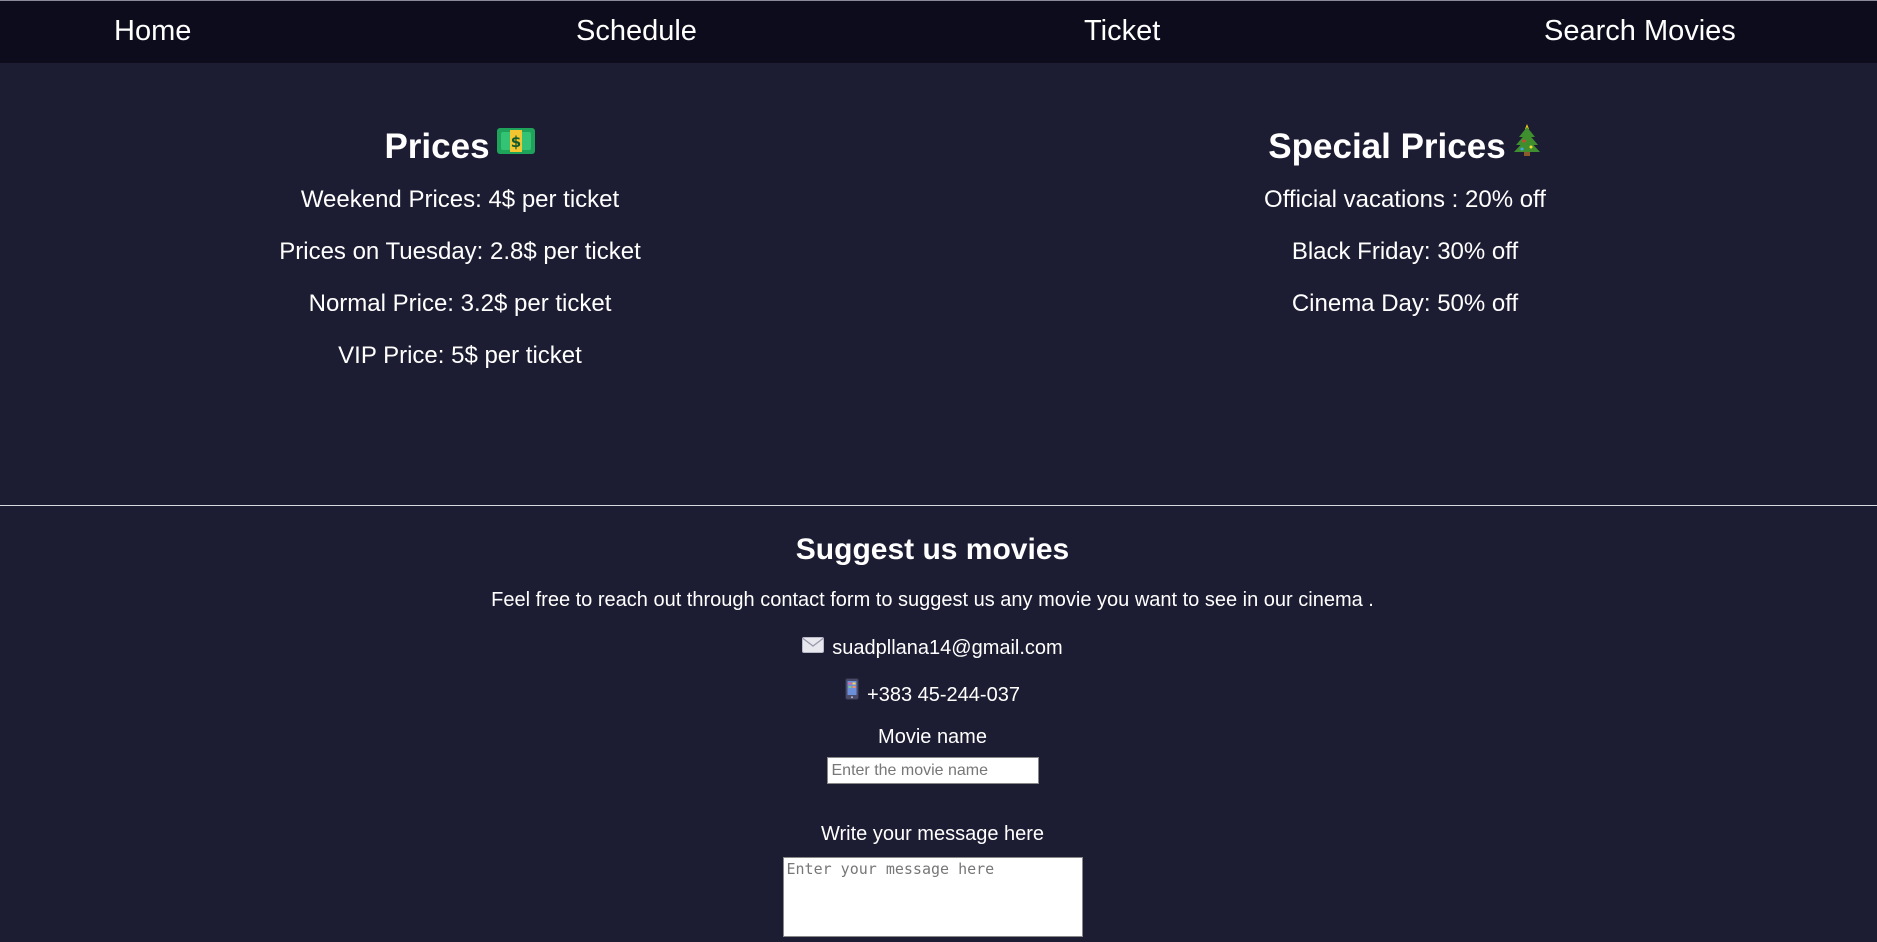 The width and height of the screenshot is (1877, 942). What do you see at coordinates (932, 834) in the screenshot?
I see `message-label: Write your message here` at bounding box center [932, 834].